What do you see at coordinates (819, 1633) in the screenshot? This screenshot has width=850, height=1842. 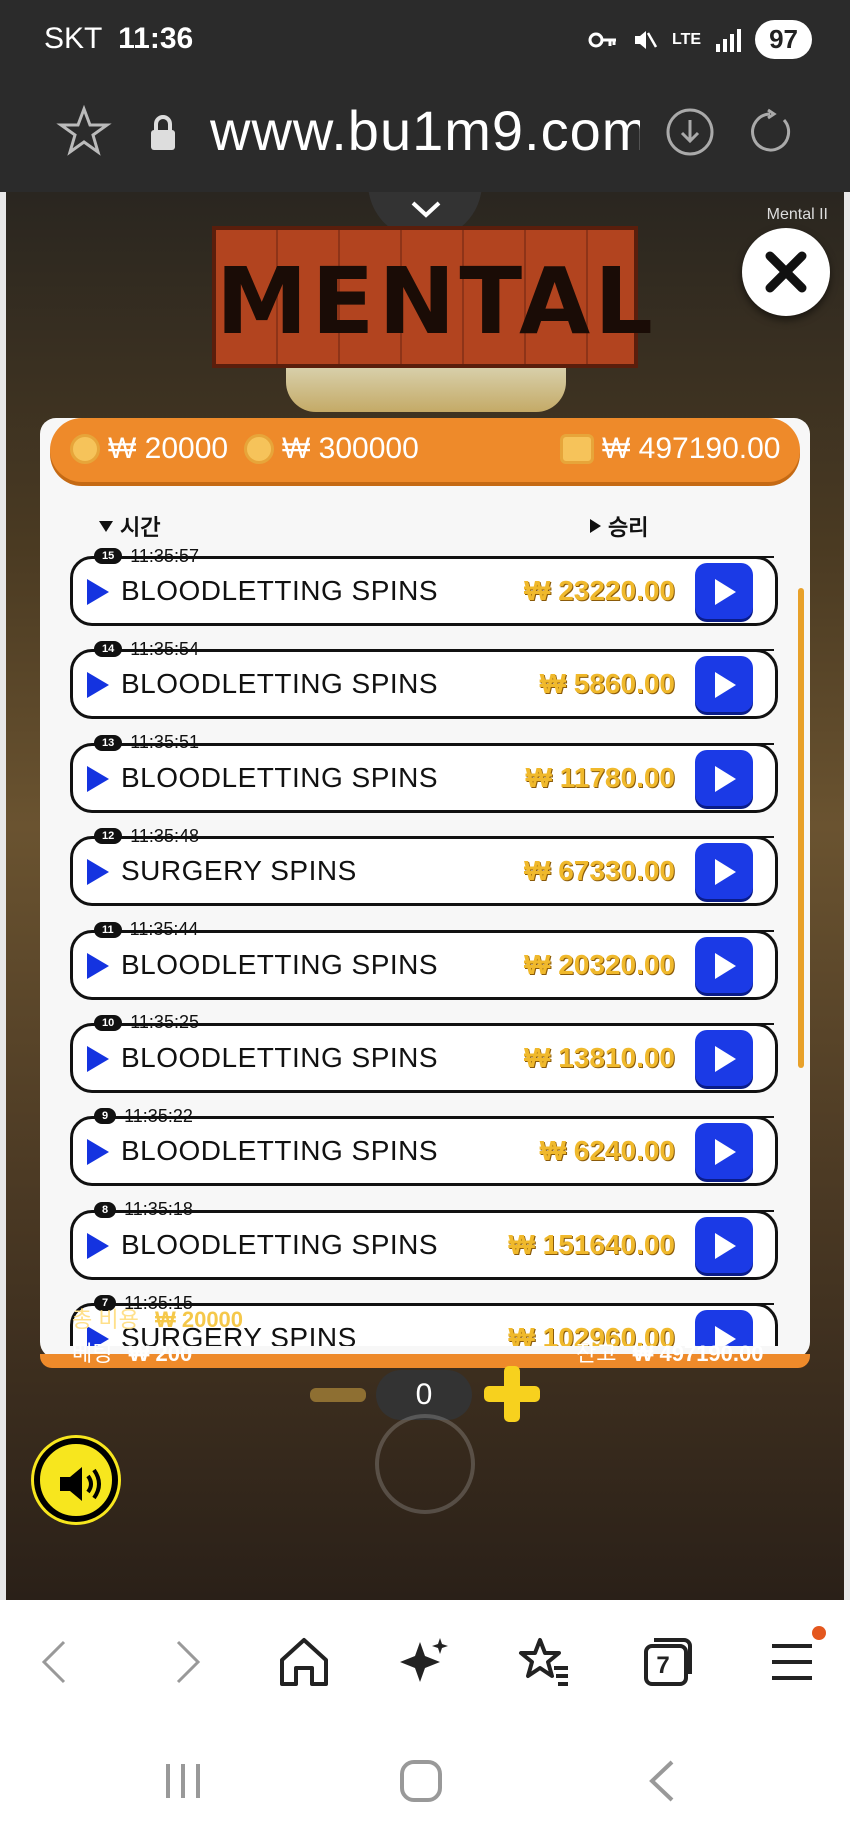 I see `notification-dot` at bounding box center [819, 1633].